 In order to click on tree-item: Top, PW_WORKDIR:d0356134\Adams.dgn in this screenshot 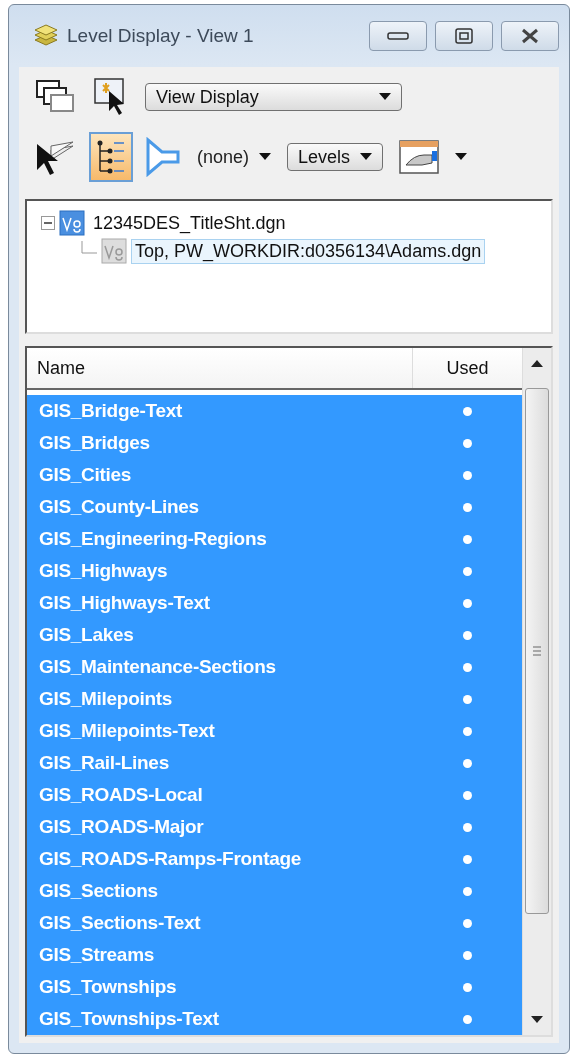, I will do `click(308, 251)`.